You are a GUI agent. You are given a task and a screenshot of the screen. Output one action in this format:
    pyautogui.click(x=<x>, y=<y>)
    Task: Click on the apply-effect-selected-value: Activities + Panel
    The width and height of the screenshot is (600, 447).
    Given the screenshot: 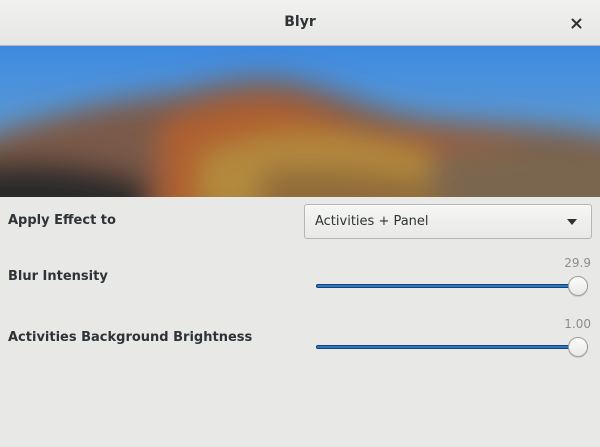 What is the action you would take?
    pyautogui.click(x=372, y=221)
    